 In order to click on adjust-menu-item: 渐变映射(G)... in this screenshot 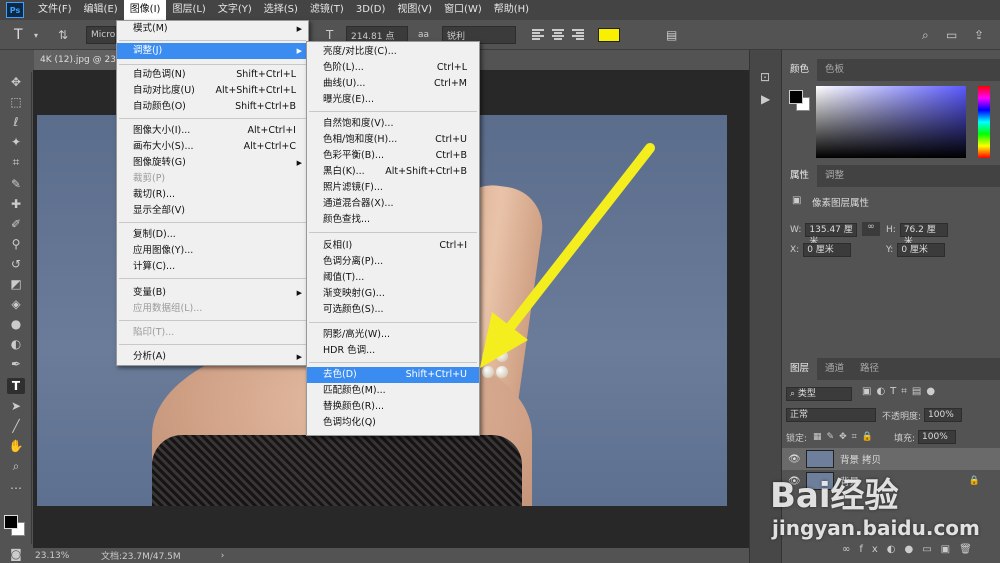, I will do `click(393, 294)`.